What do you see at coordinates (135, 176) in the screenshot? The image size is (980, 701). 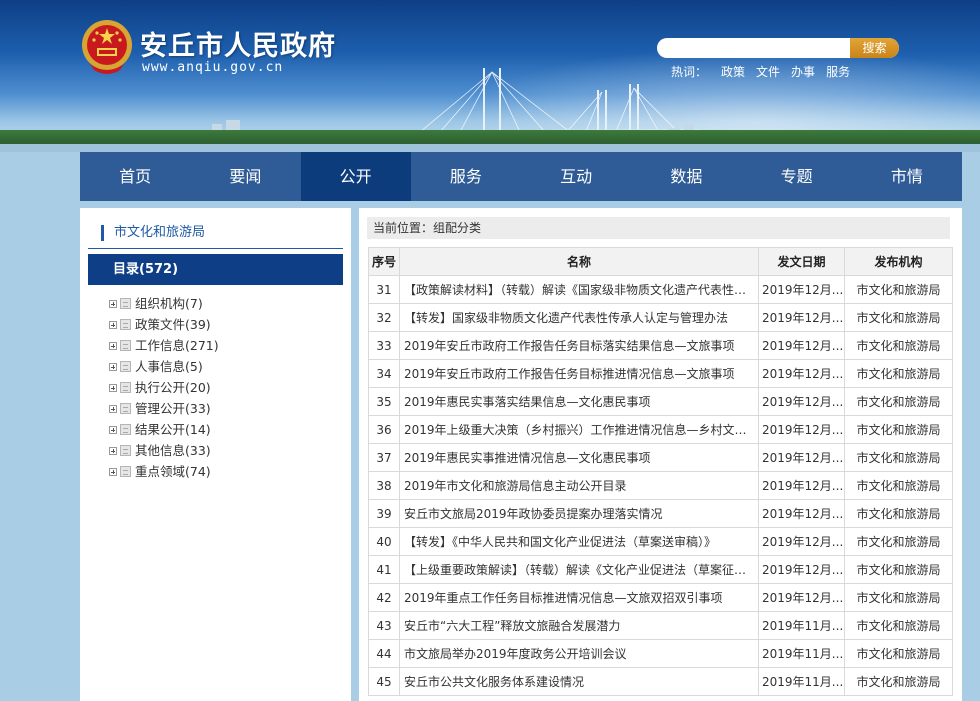 I see `nav-item-home: 首页` at bounding box center [135, 176].